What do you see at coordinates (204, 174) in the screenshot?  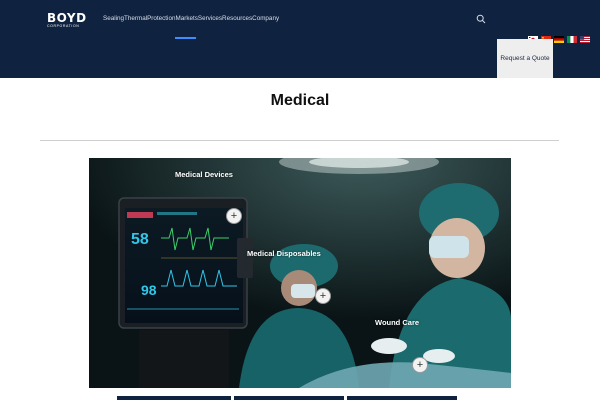 I see `hotspot-label-medical-devices: Medical Devices` at bounding box center [204, 174].